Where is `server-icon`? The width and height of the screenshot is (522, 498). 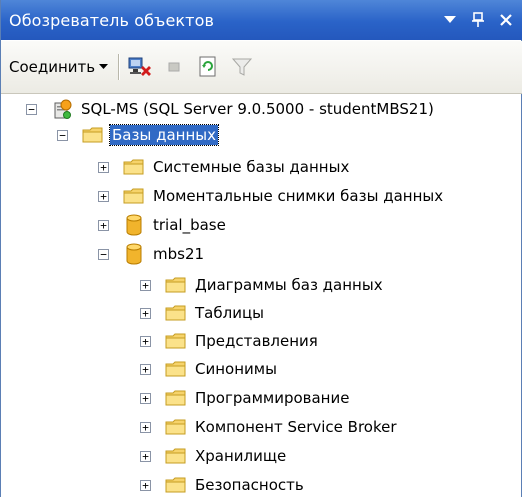 server-icon is located at coordinates (62, 109).